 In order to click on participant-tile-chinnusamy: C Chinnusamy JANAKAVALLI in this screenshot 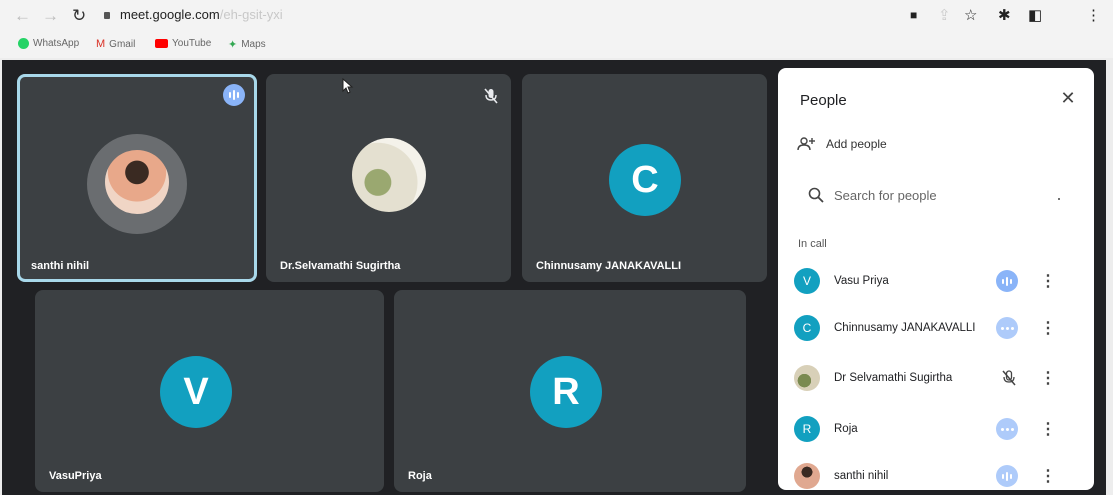, I will do `click(644, 178)`.